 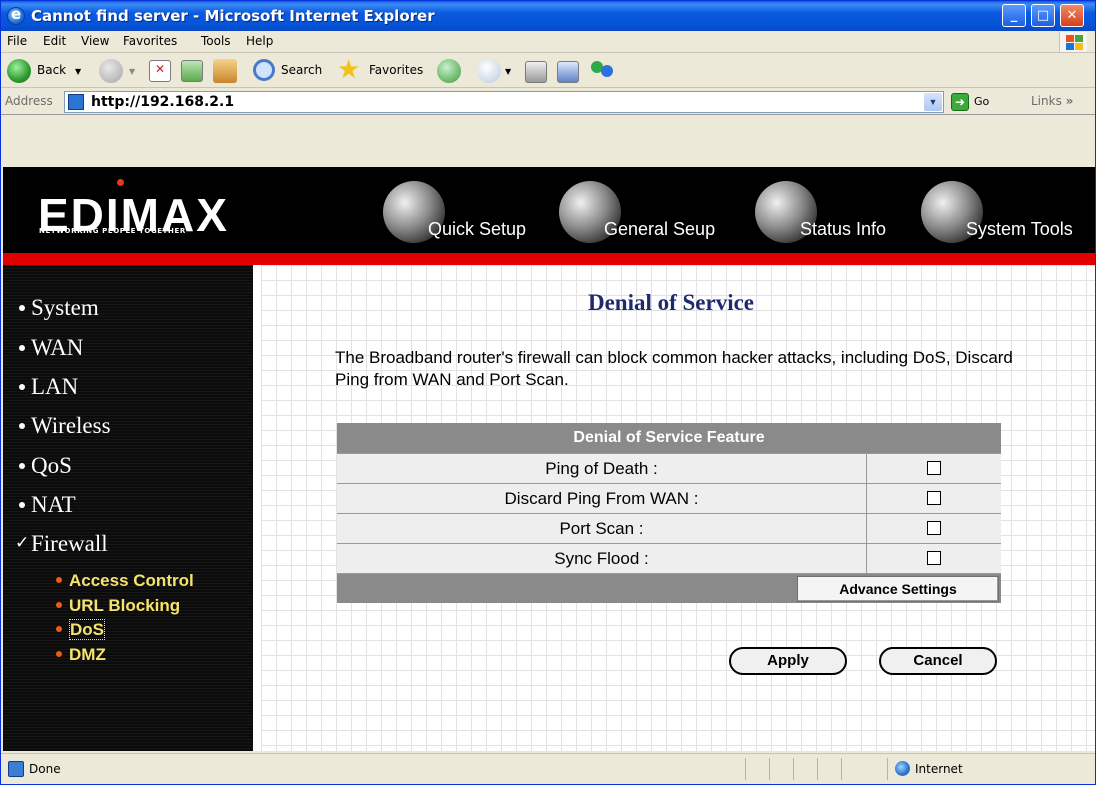 I want to click on stop-button: ✕, so click(x=161, y=71).